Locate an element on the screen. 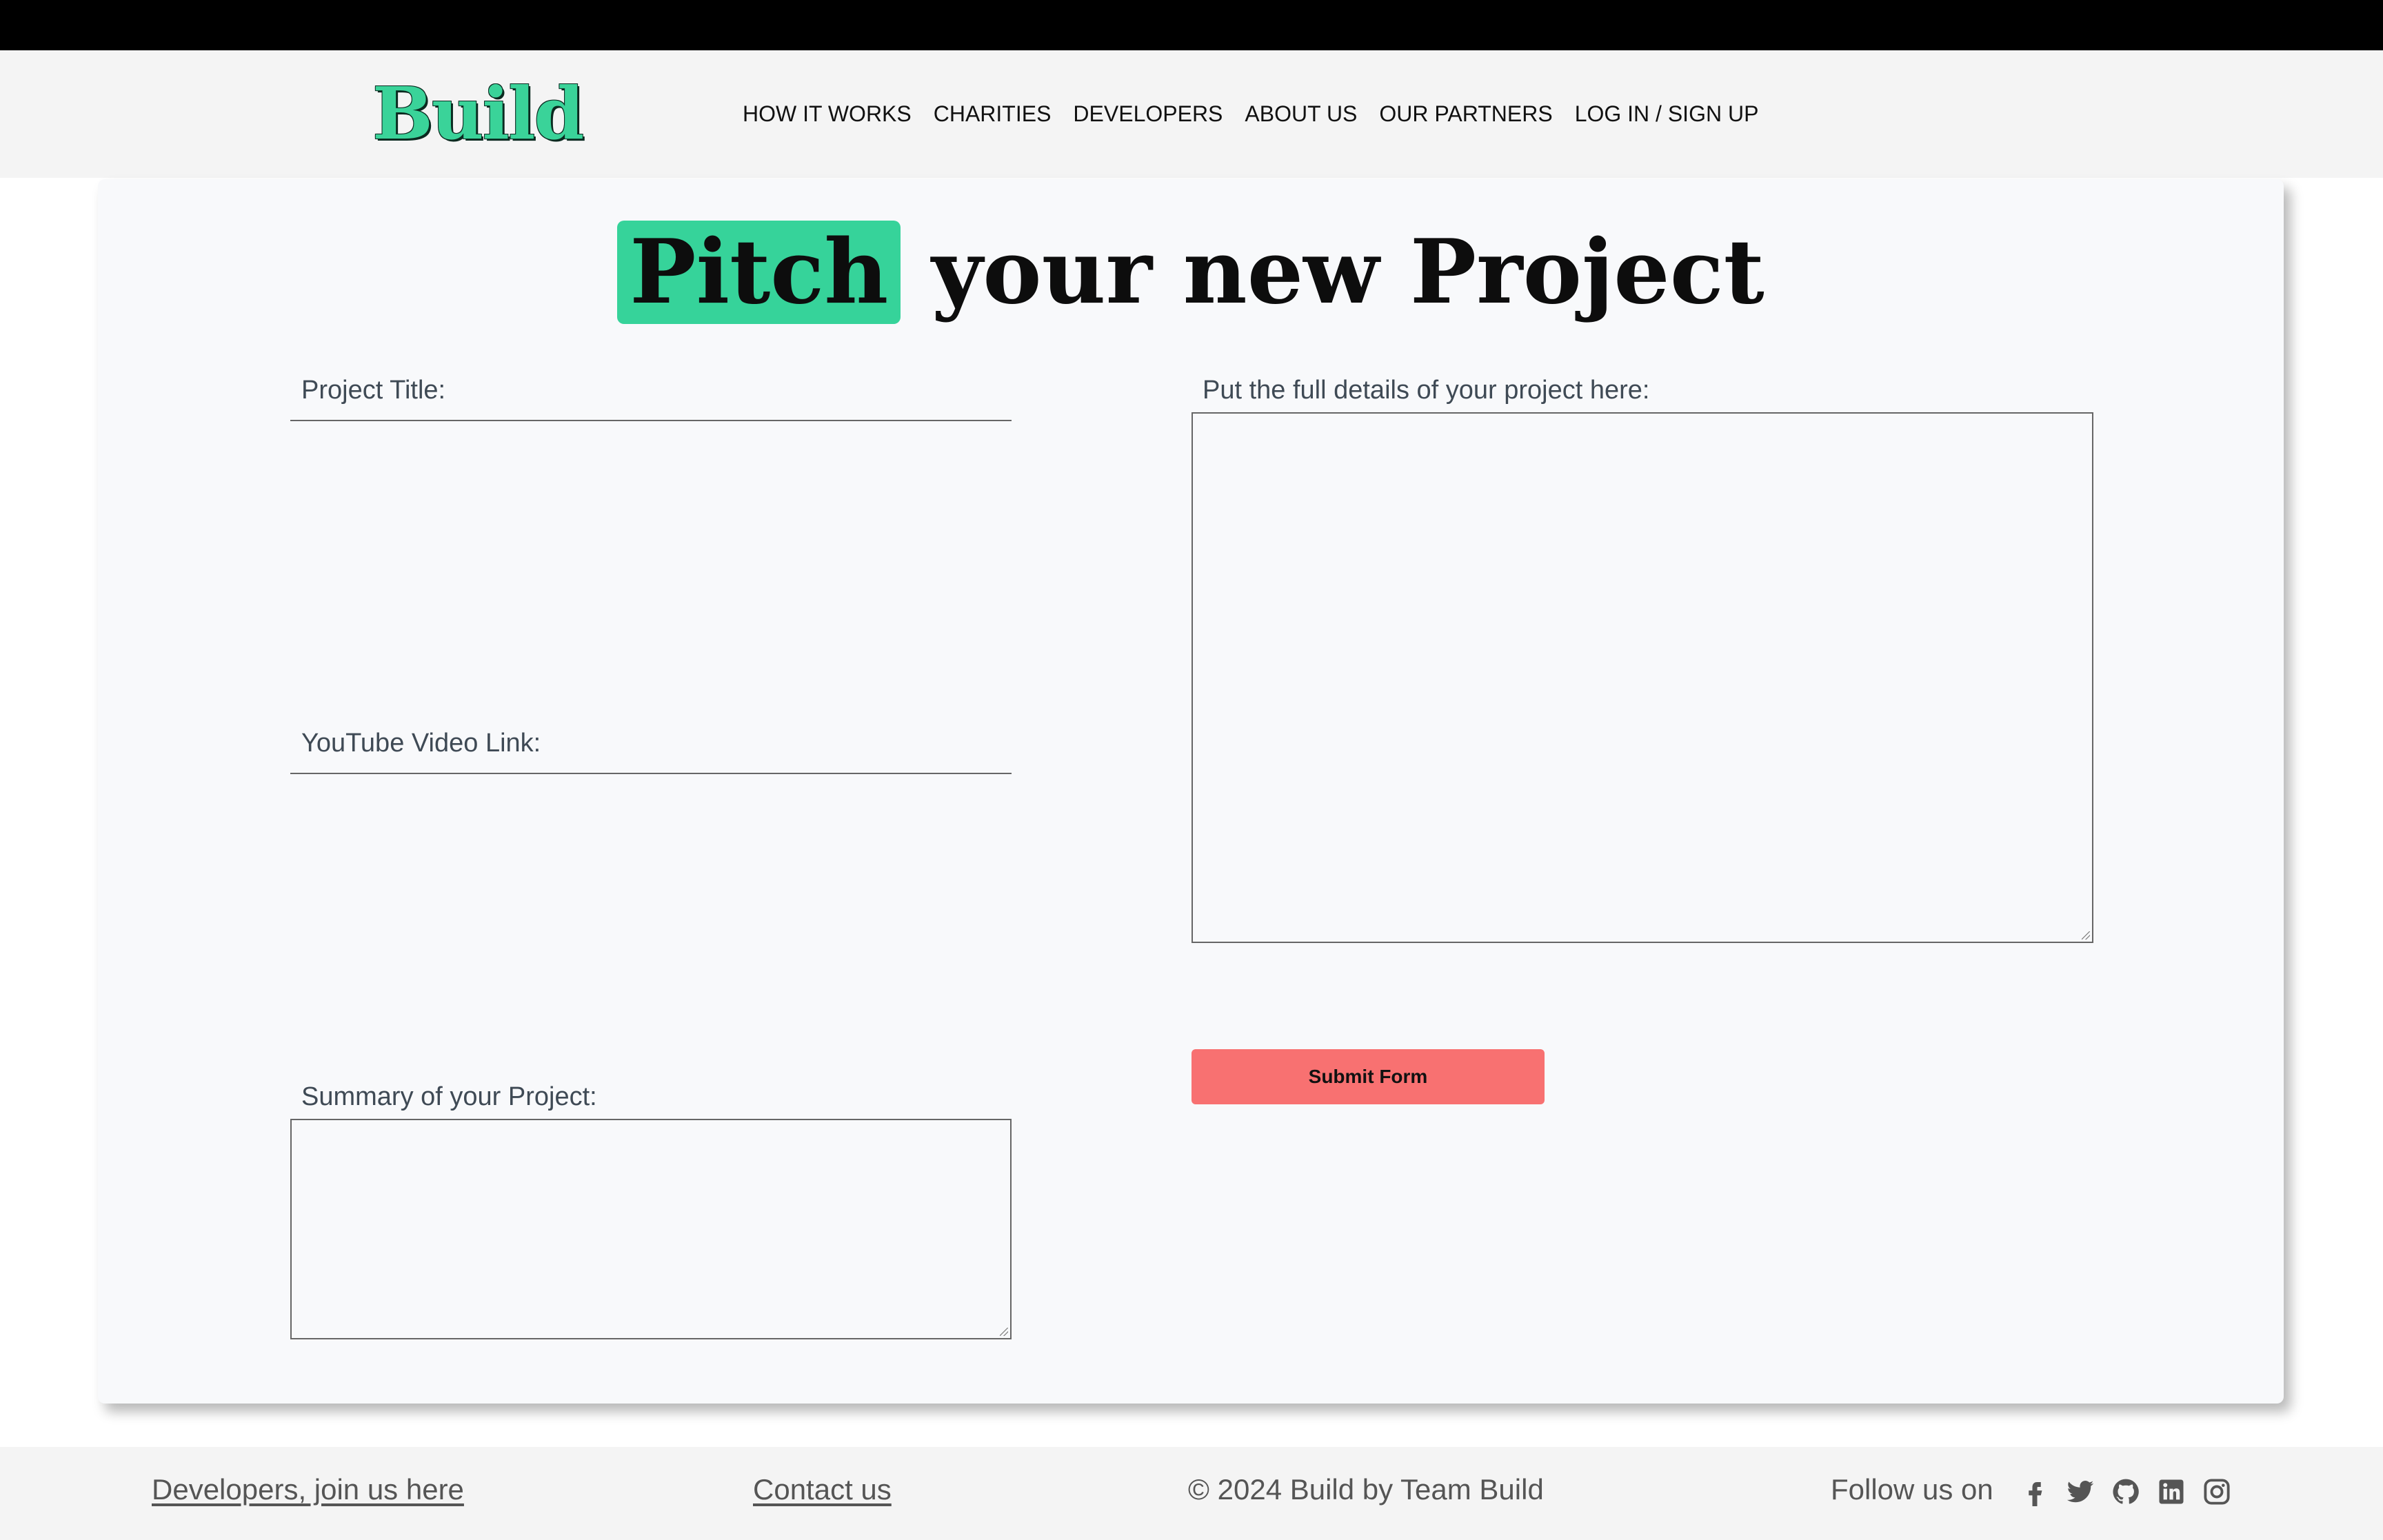  page-title: Pitch your new Project is located at coordinates (1191, 273).